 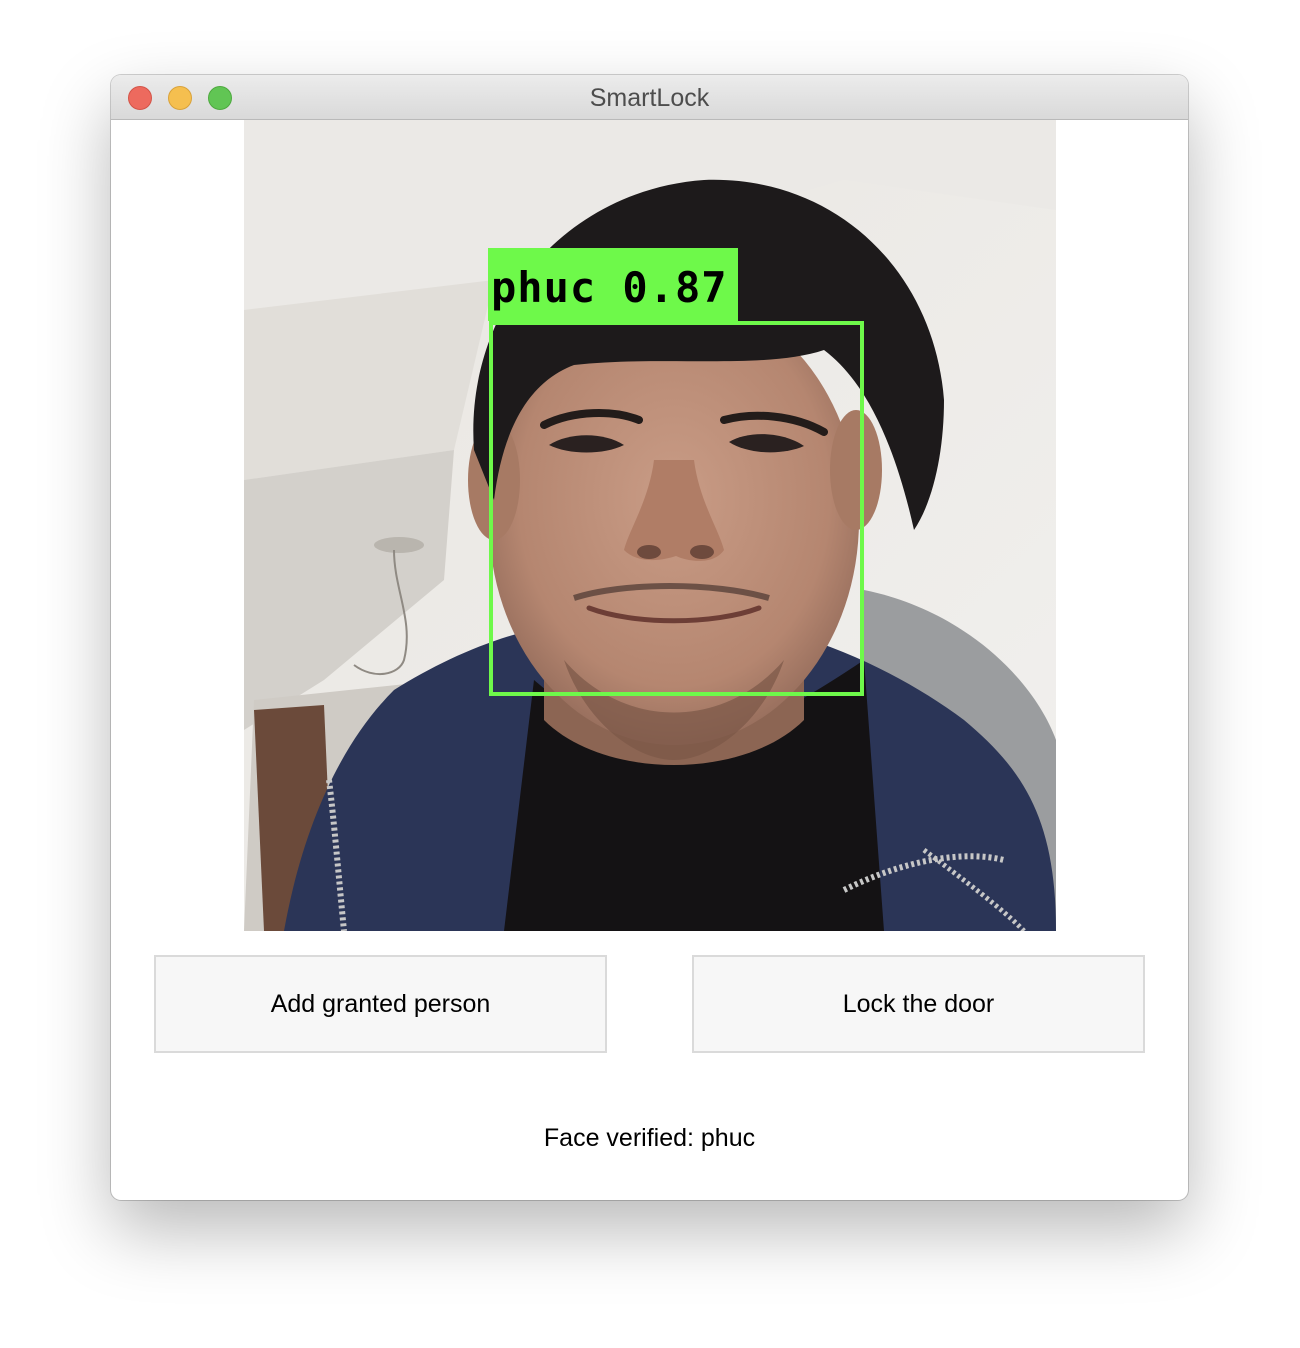 I want to click on lock-door-button: Lock the door, so click(x=918, y=1004).